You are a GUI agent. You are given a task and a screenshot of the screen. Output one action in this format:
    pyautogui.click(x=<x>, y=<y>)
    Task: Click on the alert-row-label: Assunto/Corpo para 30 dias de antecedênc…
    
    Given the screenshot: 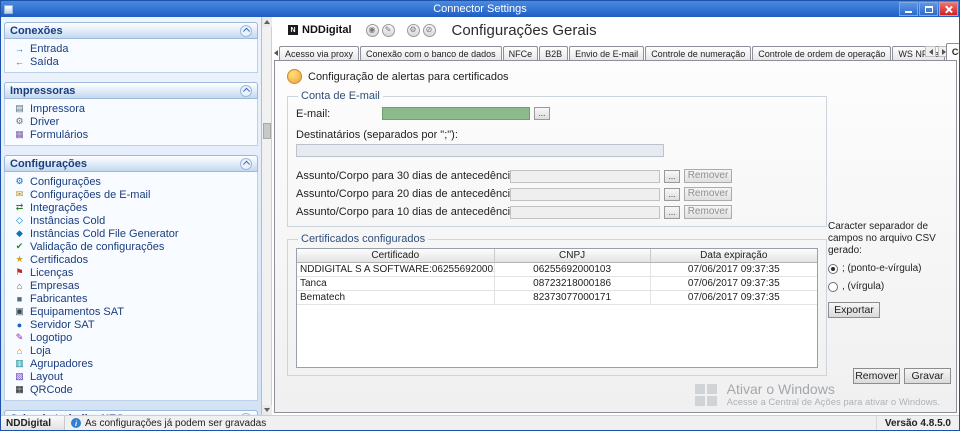 What is the action you would take?
    pyautogui.click(x=408, y=176)
    